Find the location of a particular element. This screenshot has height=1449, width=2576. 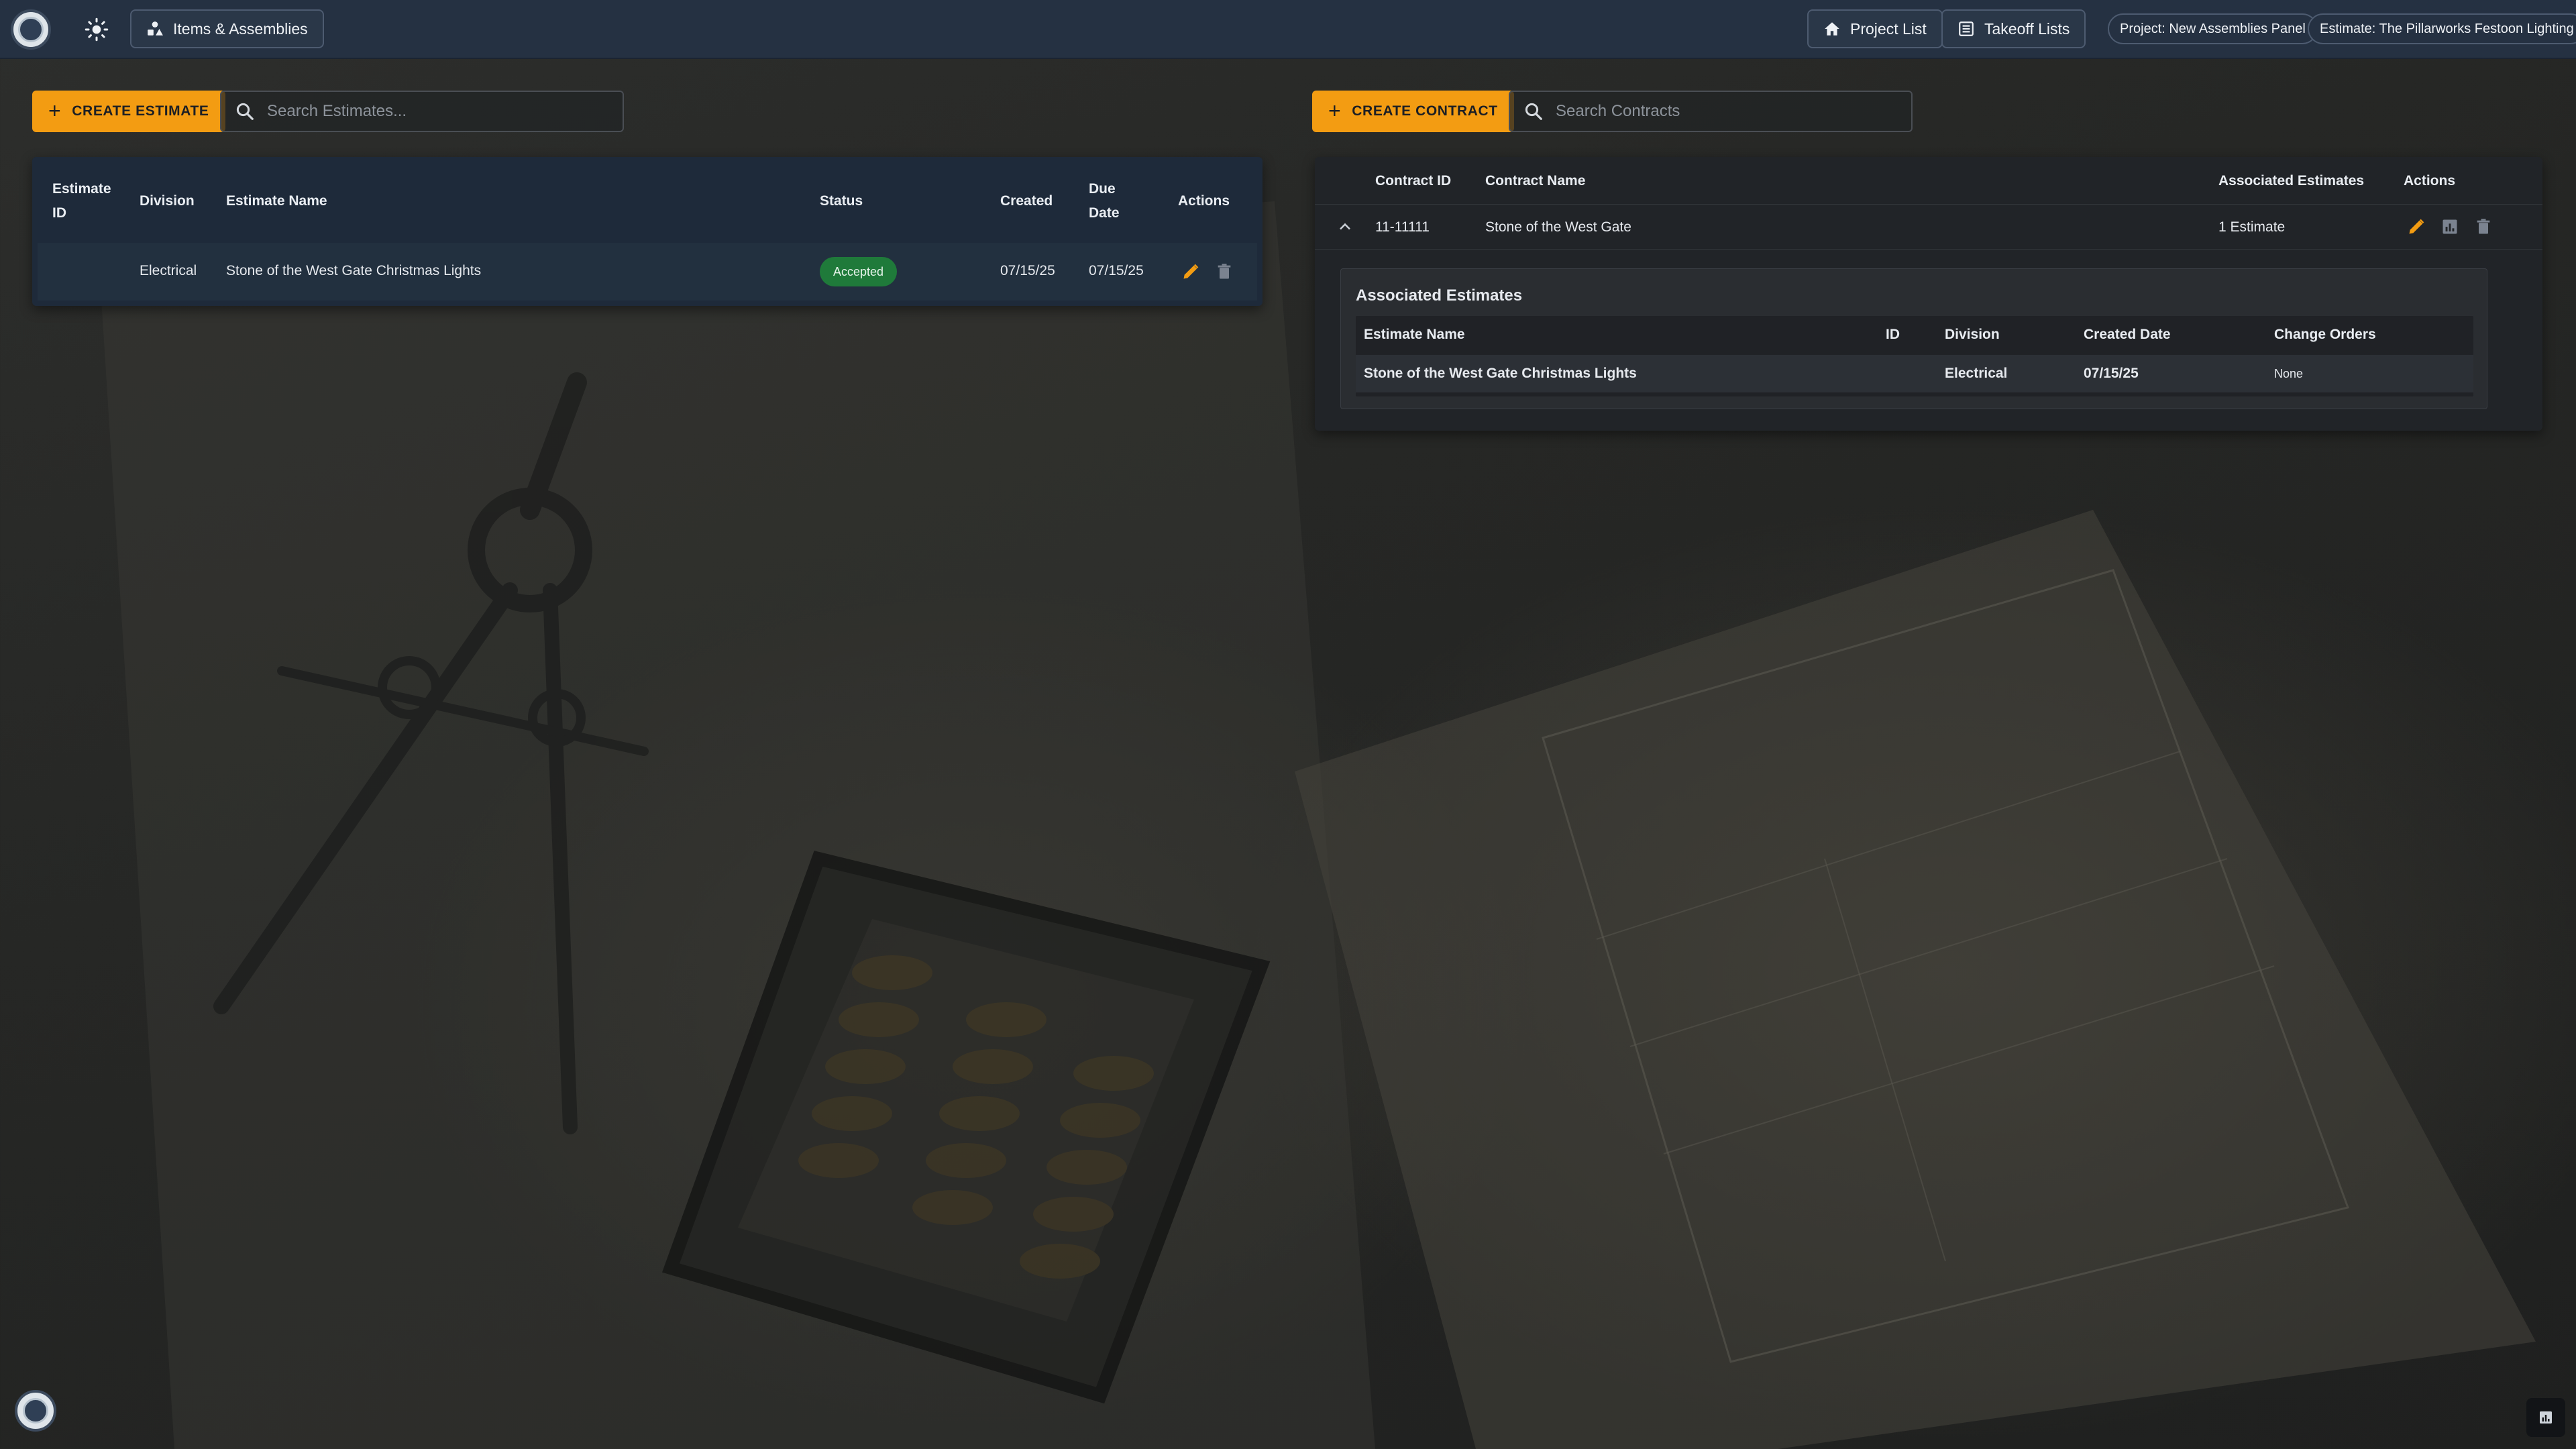

header-division: Division is located at coordinates (167, 201).